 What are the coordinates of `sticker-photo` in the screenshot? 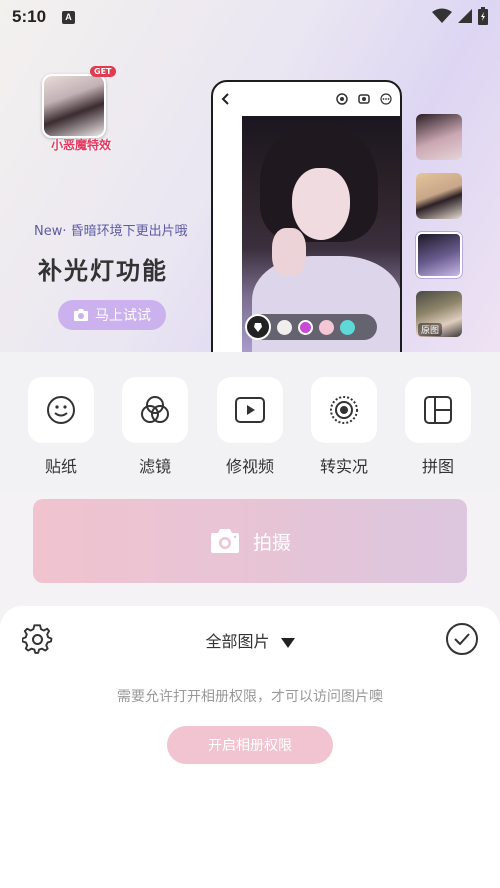 It's located at (74, 106).